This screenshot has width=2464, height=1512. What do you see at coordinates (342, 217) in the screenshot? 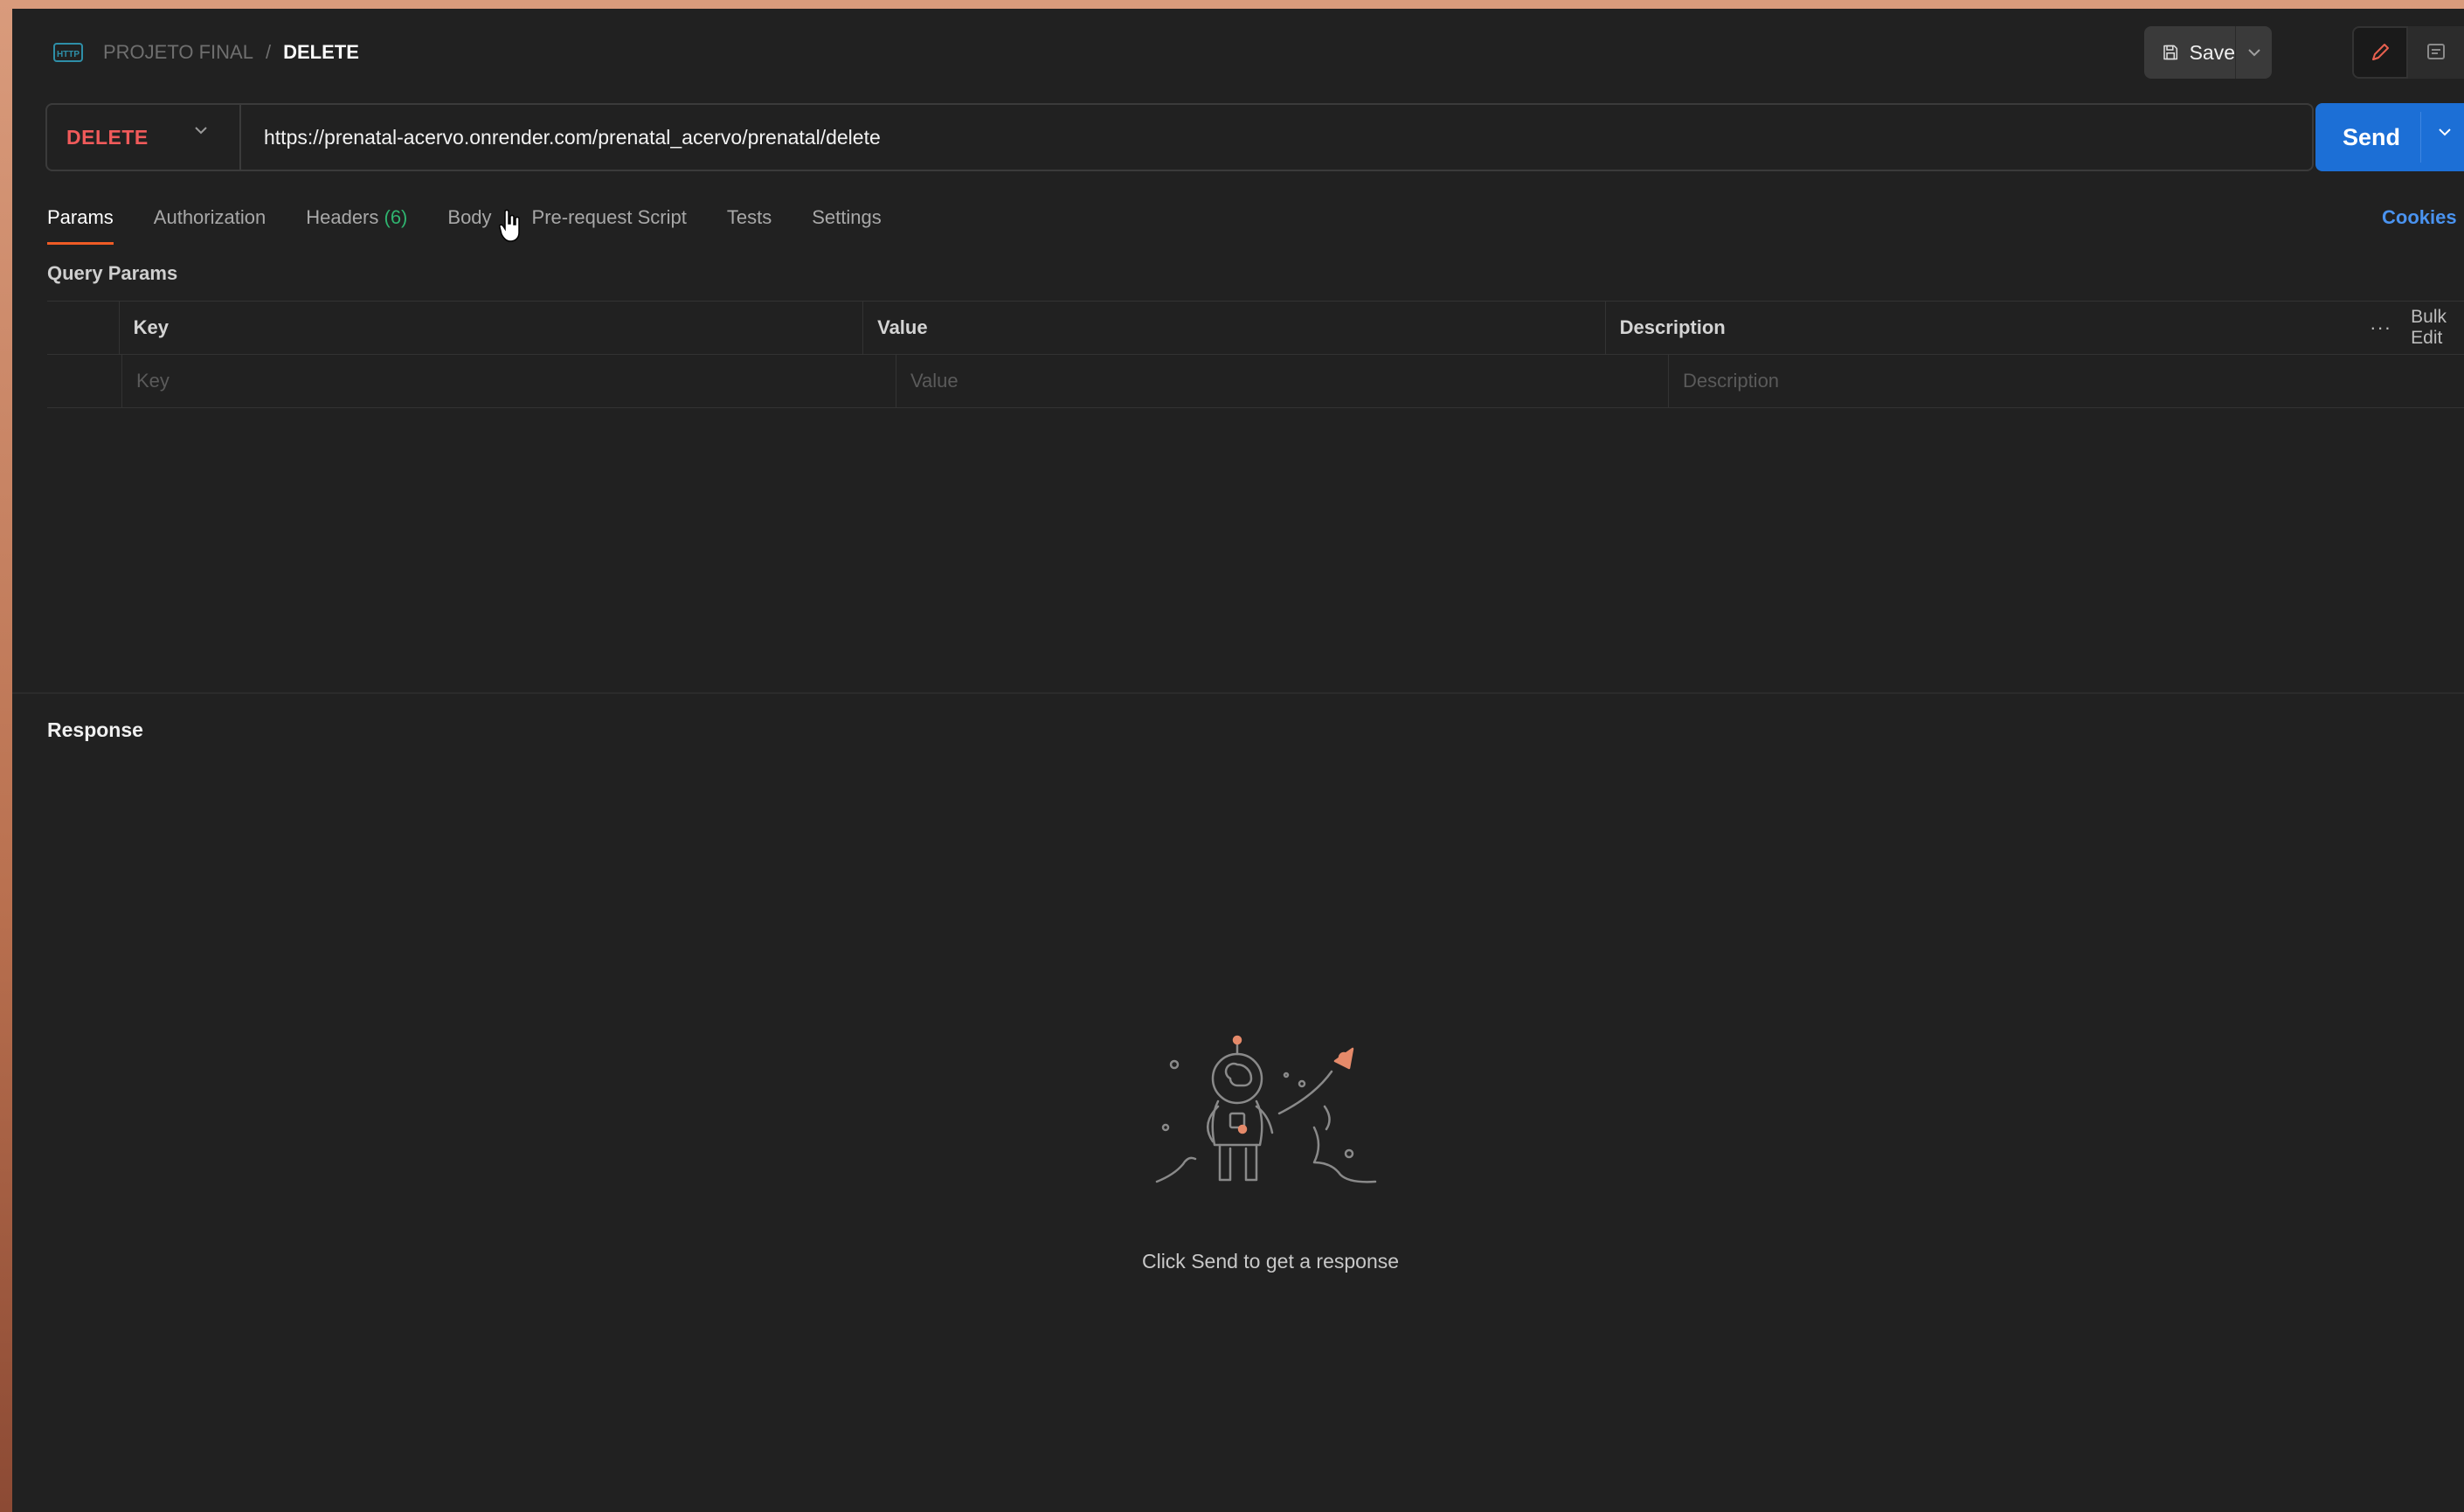
I see `tab-label: Headers` at bounding box center [342, 217].